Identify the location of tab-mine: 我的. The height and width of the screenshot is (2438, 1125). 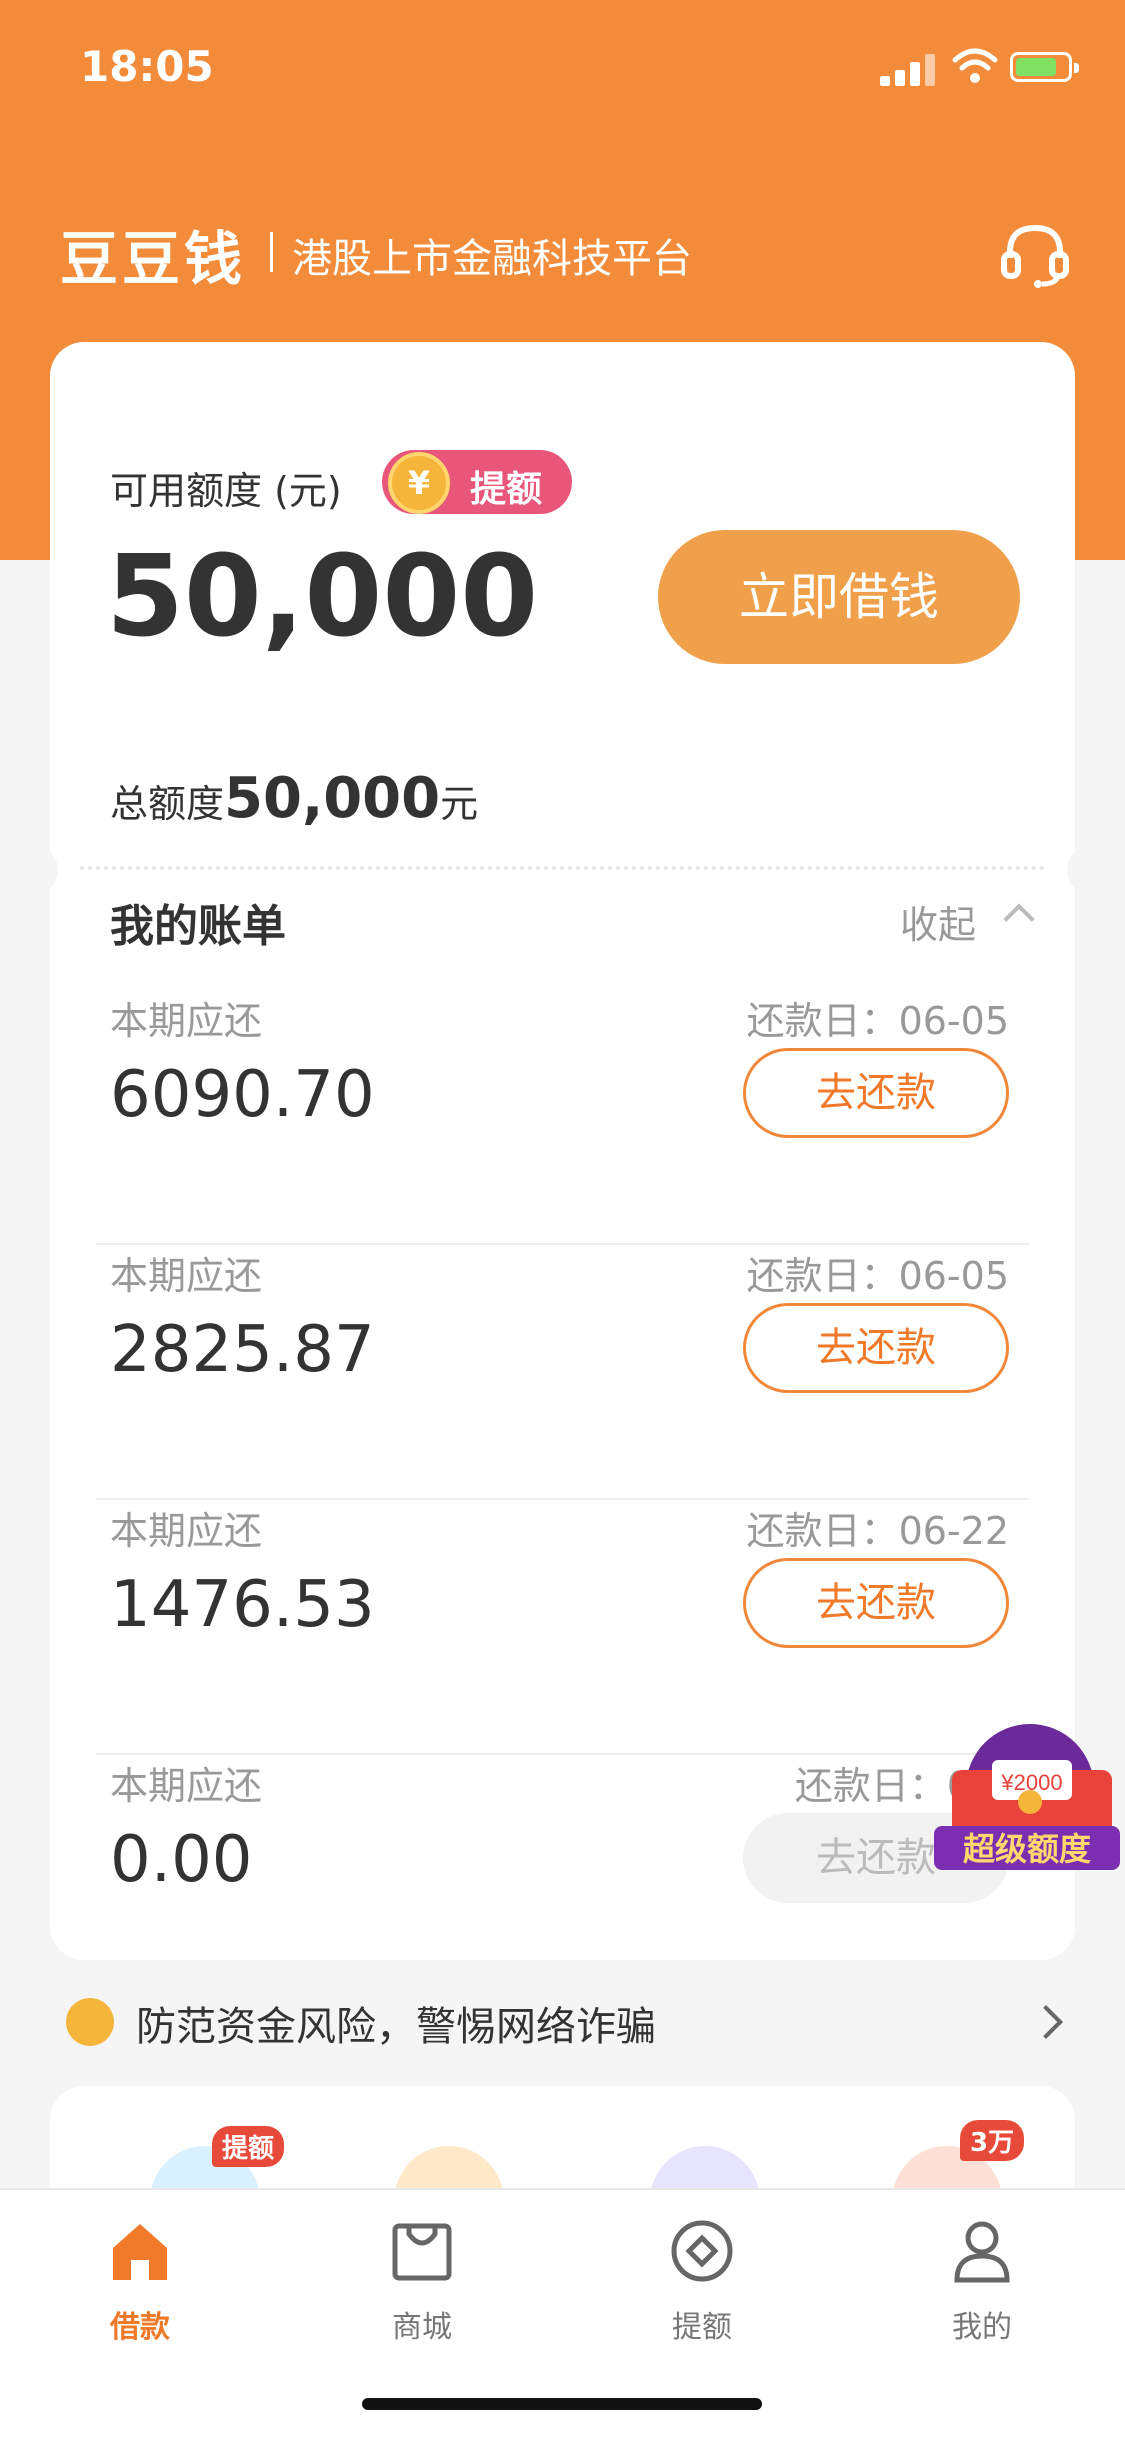
(982, 2281).